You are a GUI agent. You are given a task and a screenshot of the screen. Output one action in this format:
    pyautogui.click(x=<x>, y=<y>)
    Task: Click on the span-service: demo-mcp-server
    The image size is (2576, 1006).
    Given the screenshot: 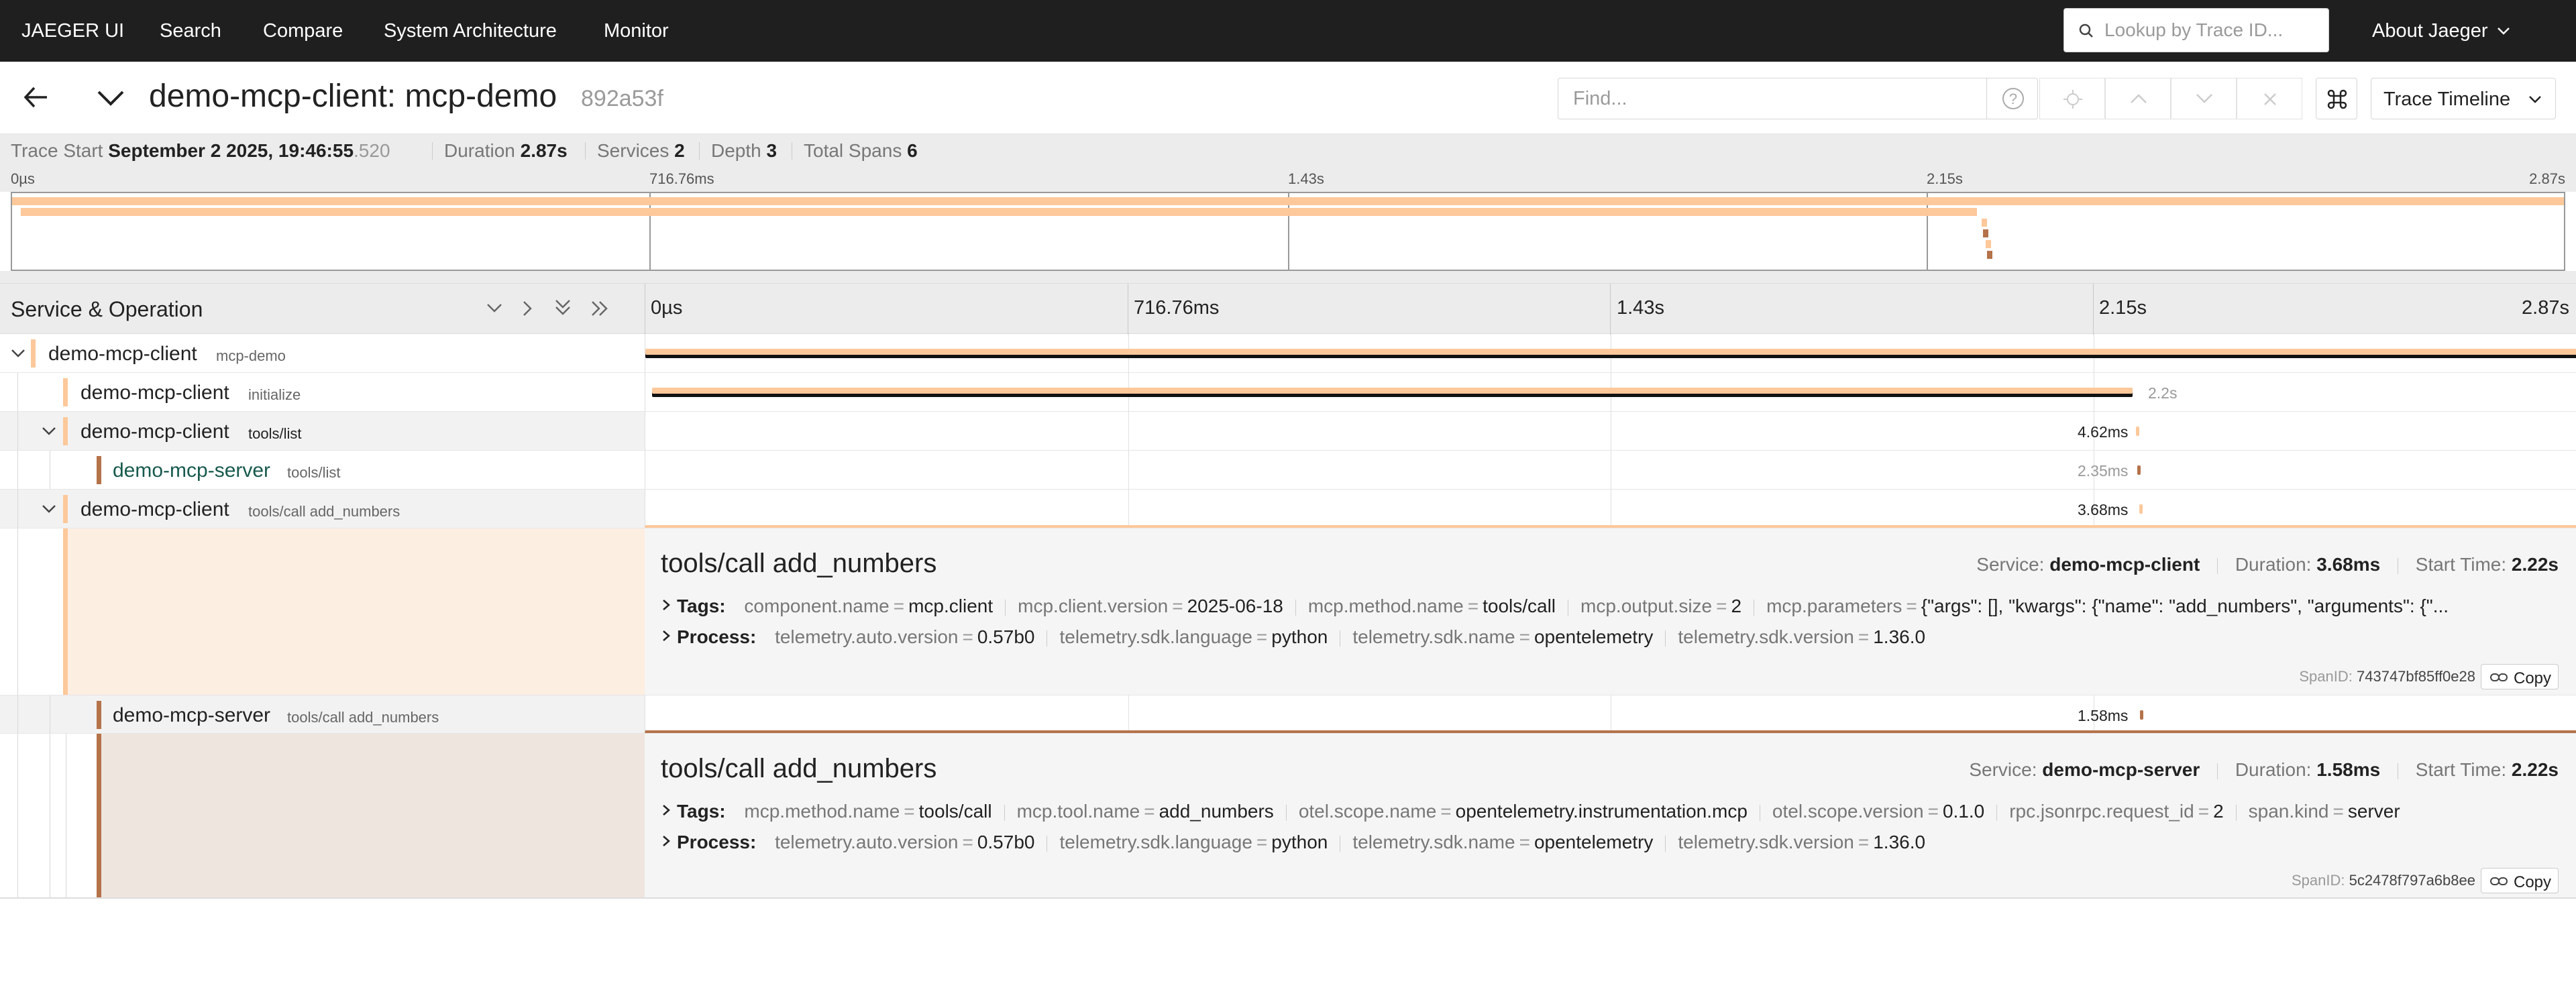 What is the action you would take?
    pyautogui.click(x=192, y=715)
    